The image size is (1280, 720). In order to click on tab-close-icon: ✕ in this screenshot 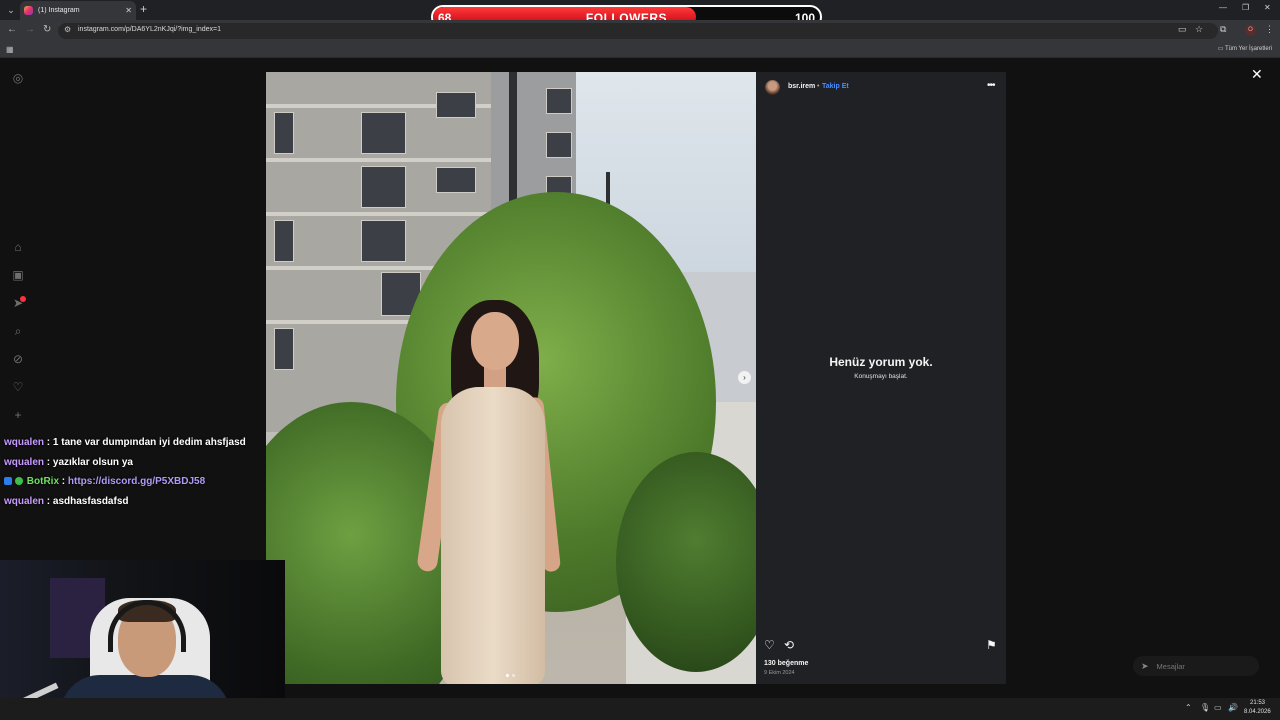, I will do `click(128, 10)`.